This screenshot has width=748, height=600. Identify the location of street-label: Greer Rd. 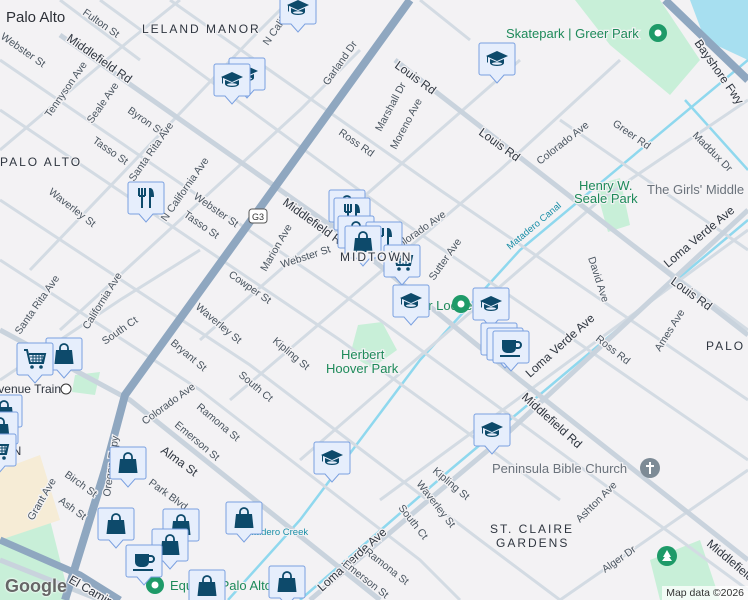
(631, 135).